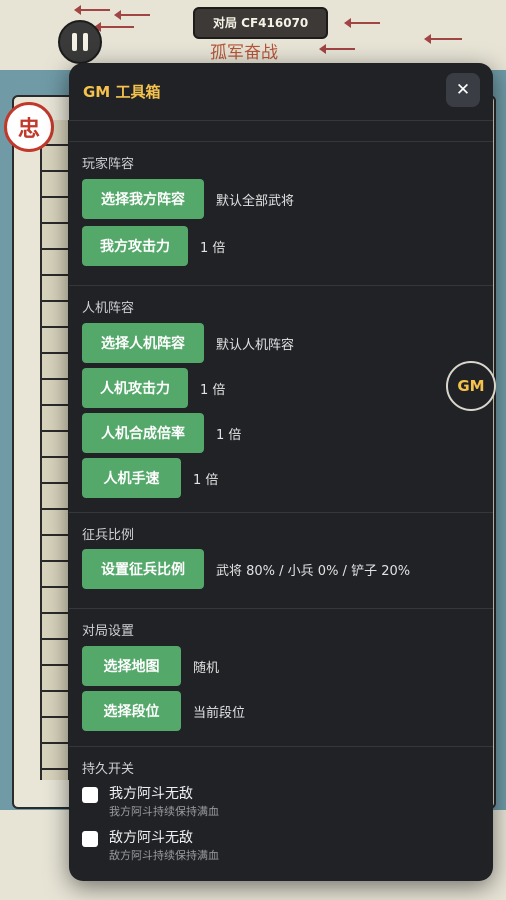 Image resolution: width=506 pixels, height=900 pixels. What do you see at coordinates (255, 201) in the screenshot?
I see `player-lineup-value: 默认全部武将` at bounding box center [255, 201].